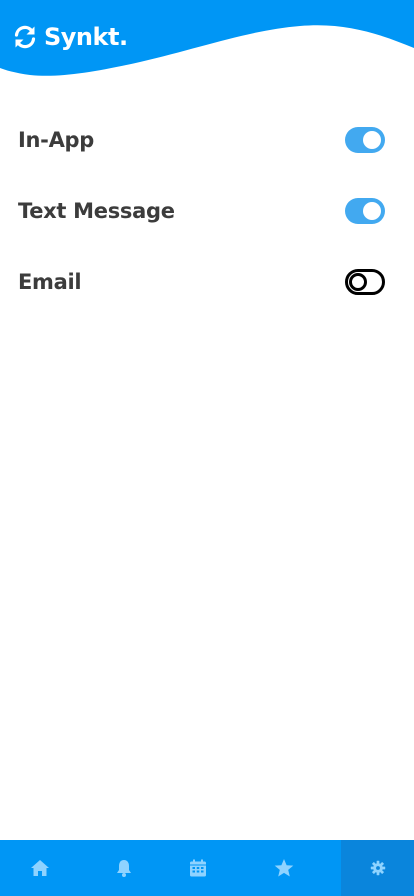 The width and height of the screenshot is (414, 896). I want to click on app-logo: Synkt., so click(70, 37).